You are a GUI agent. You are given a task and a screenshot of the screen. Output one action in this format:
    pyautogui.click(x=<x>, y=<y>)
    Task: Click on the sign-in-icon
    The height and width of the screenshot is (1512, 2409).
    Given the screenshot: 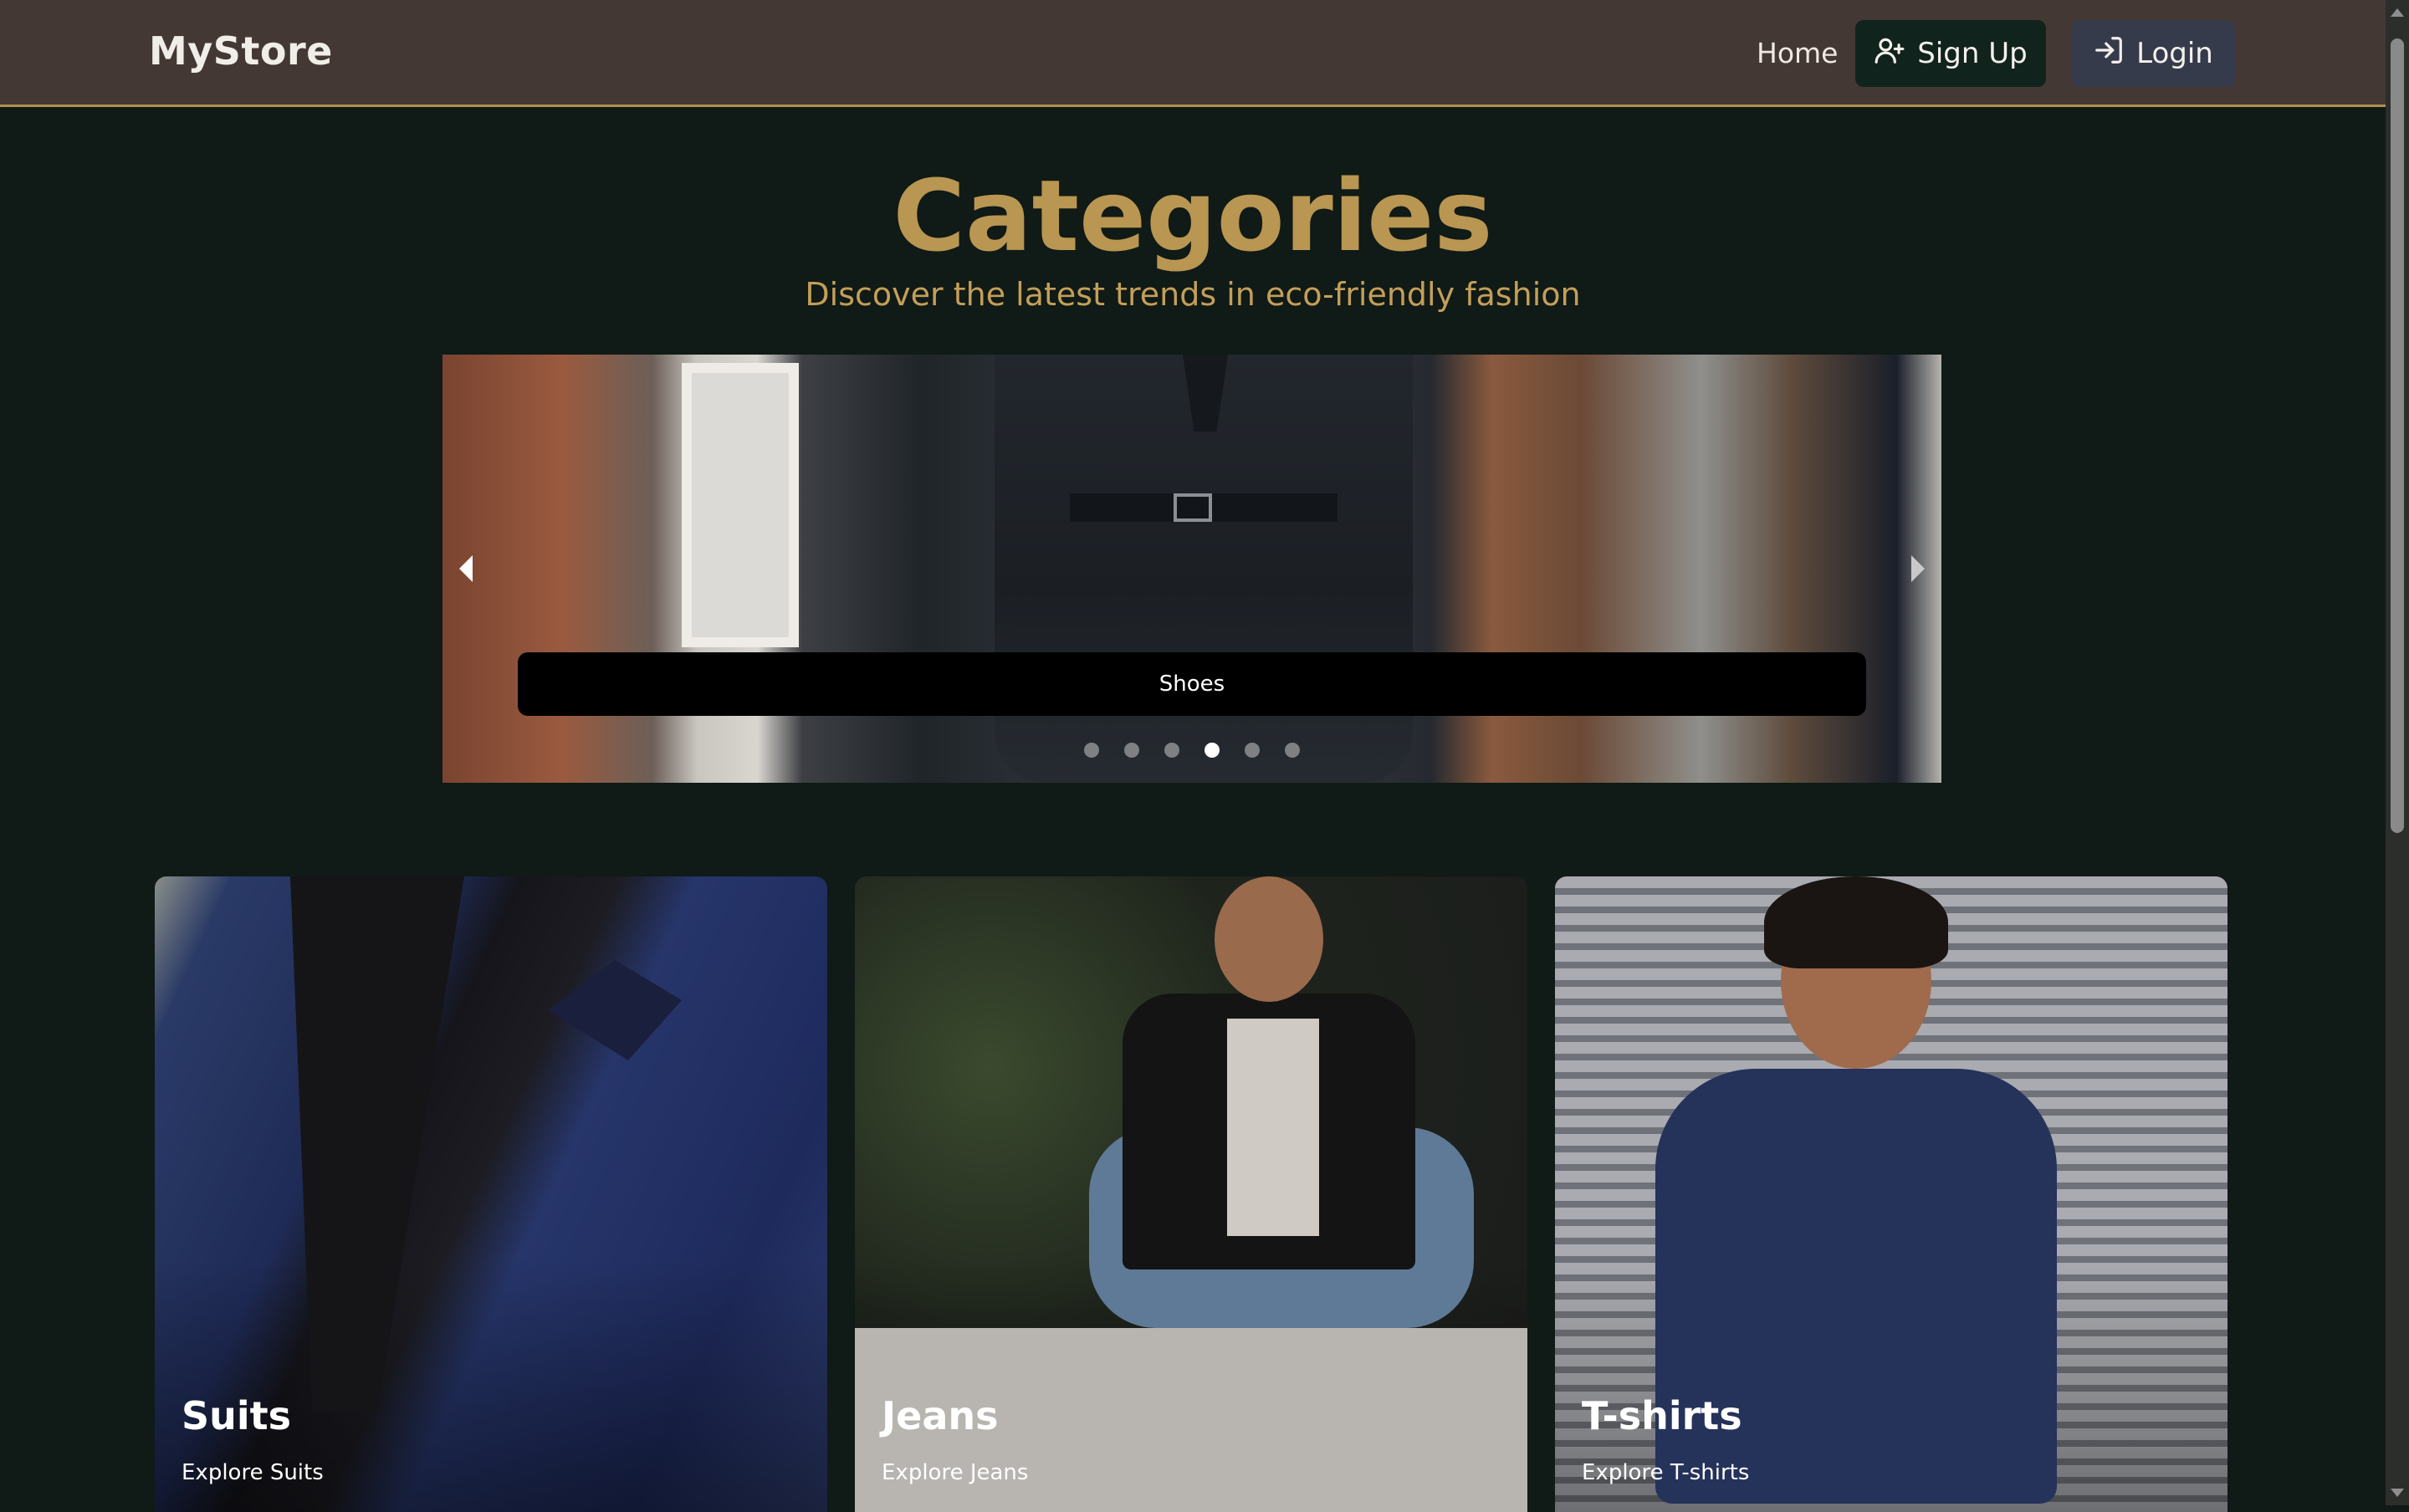 What is the action you would take?
    pyautogui.click(x=2109, y=54)
    